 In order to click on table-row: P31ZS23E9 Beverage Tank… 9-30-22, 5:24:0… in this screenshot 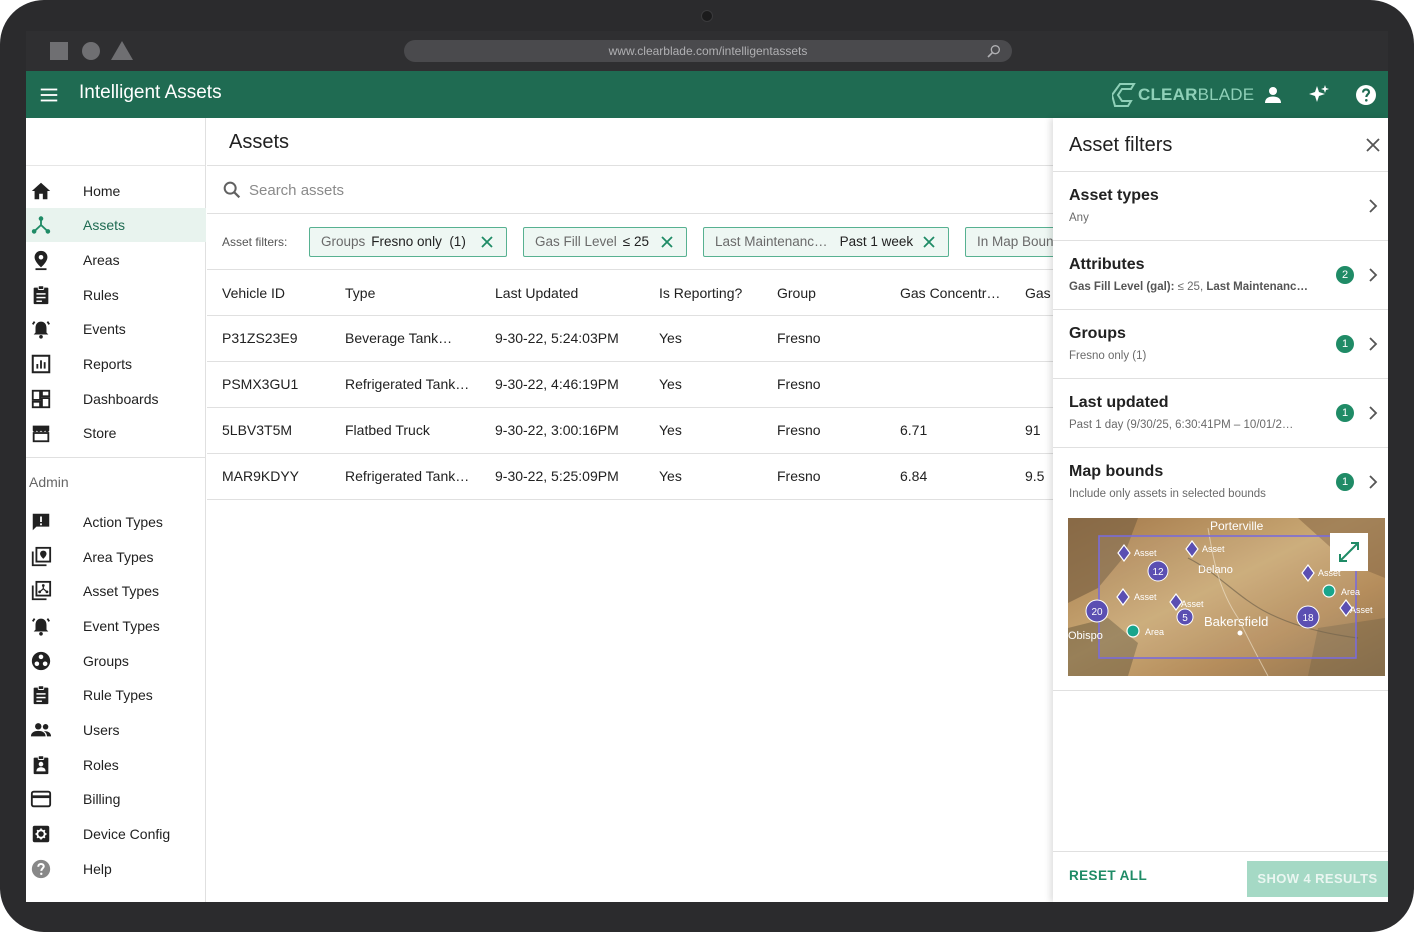, I will do `click(630, 339)`.